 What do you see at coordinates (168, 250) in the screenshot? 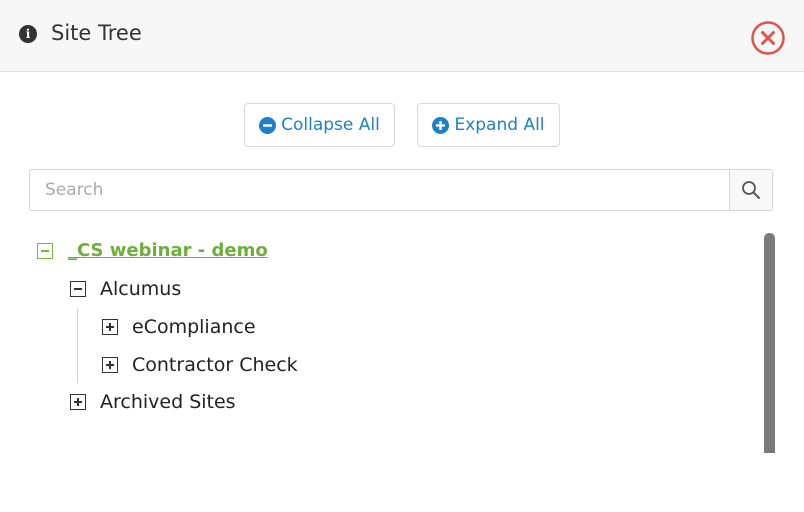
I see `tree-node-label: _CS webinar - demo` at bounding box center [168, 250].